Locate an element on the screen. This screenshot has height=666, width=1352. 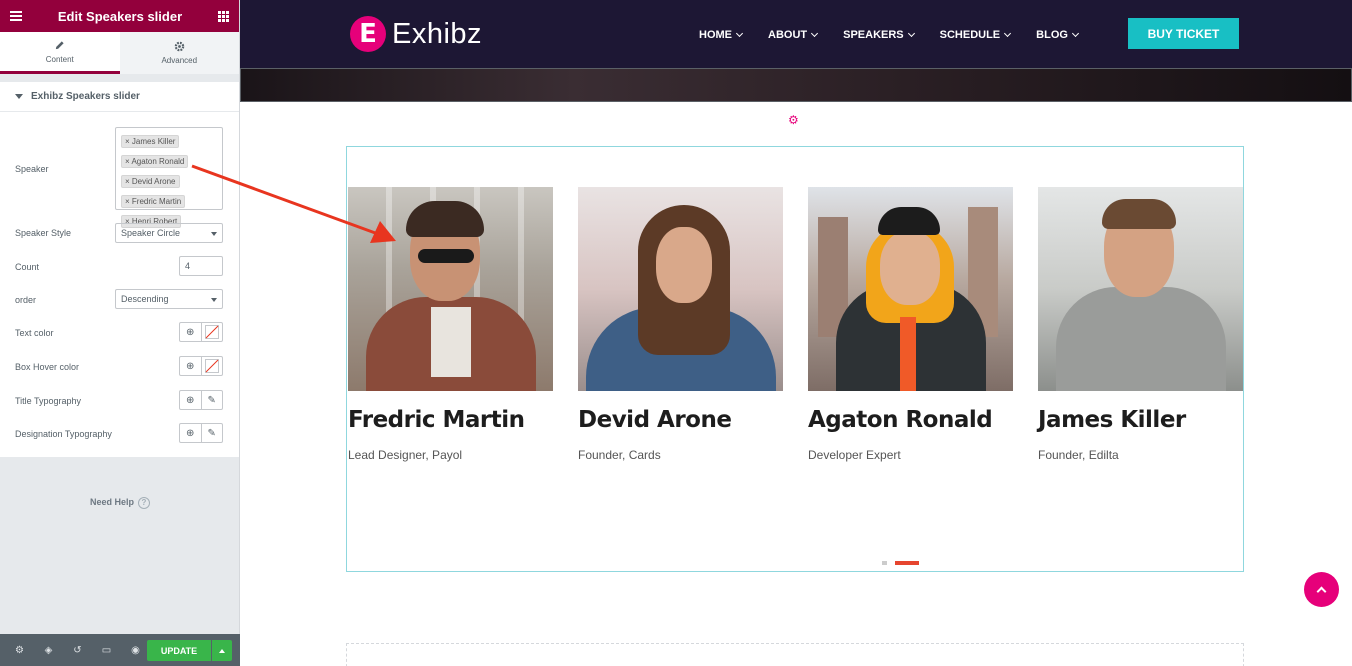
box-hover-color-control: ⊕ is located at coordinates (201, 366).